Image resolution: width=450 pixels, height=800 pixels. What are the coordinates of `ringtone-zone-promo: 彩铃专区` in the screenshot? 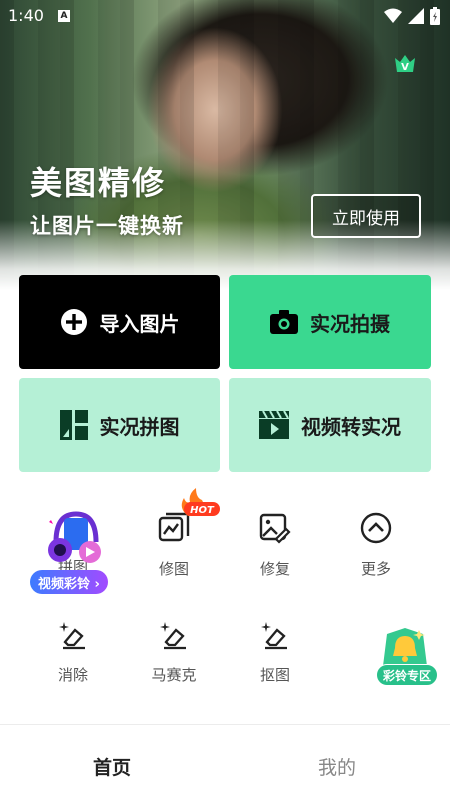 It's located at (405, 658).